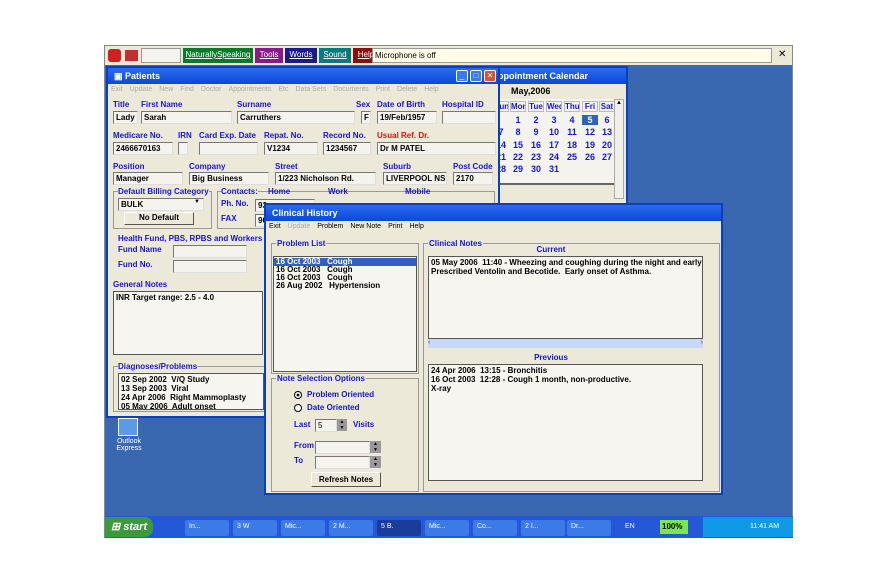  I want to click on record-field: 1234567, so click(347, 148).